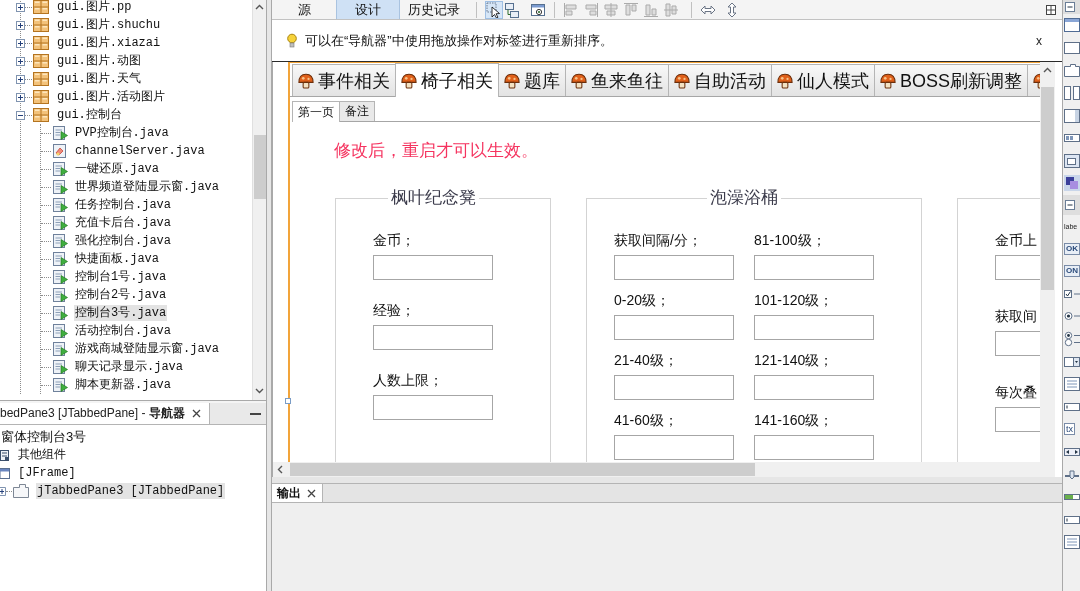 This screenshot has height=591, width=1080. I want to click on tree-item: 脚本更新器.java, so click(123, 385).